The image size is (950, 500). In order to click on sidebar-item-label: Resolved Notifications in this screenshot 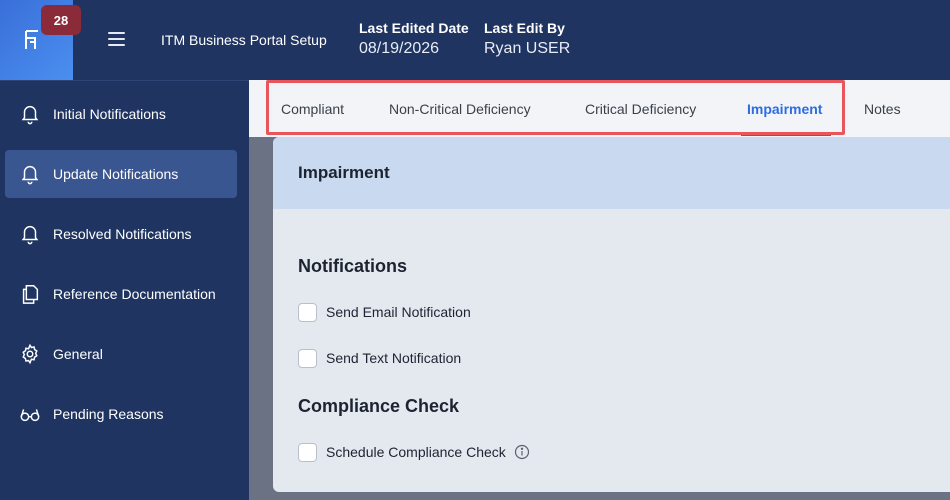, I will do `click(122, 234)`.